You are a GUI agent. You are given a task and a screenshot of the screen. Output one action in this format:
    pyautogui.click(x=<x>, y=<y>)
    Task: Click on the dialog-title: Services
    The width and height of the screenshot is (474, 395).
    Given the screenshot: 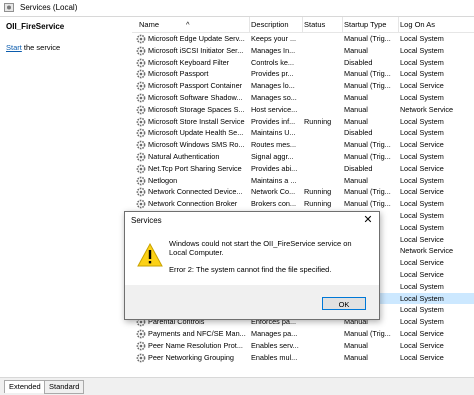 What is the action you would take?
    pyautogui.click(x=146, y=220)
    